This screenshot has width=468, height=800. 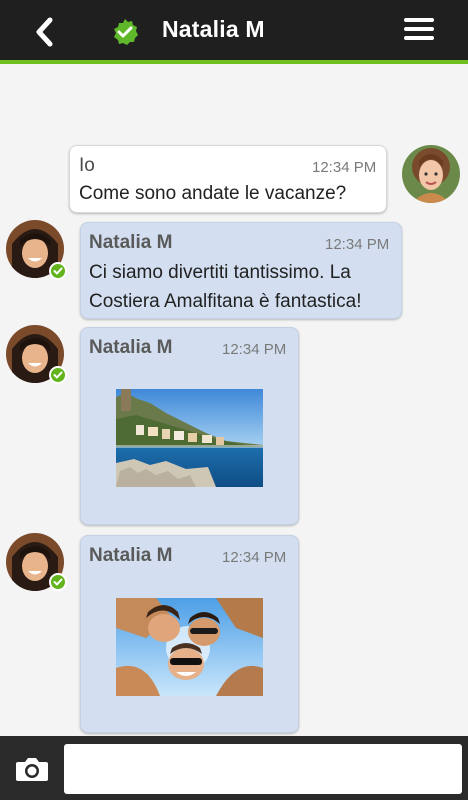 I want to click on chat-title: Natalia M, so click(x=213, y=29).